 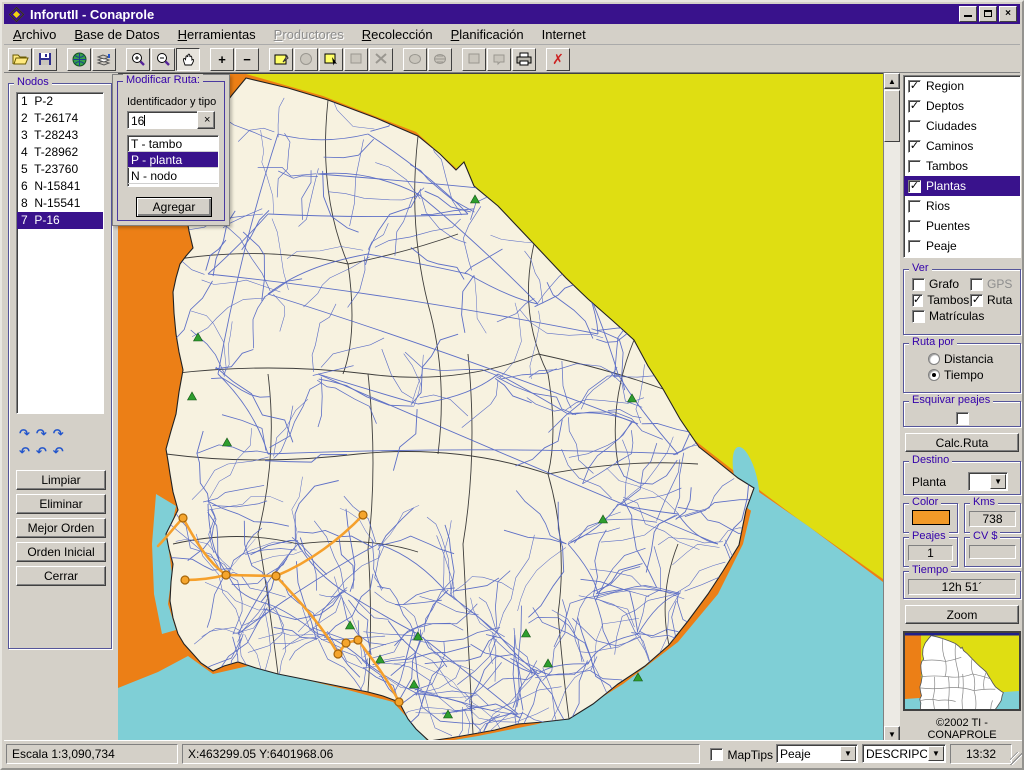 What do you see at coordinates (892, 116) in the screenshot?
I see `scroll-thumb` at bounding box center [892, 116].